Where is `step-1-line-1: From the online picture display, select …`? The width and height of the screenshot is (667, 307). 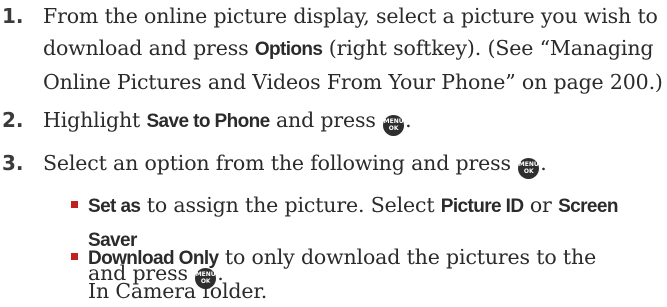 step-1-line-1: From the online picture display, select … is located at coordinates (353, 16).